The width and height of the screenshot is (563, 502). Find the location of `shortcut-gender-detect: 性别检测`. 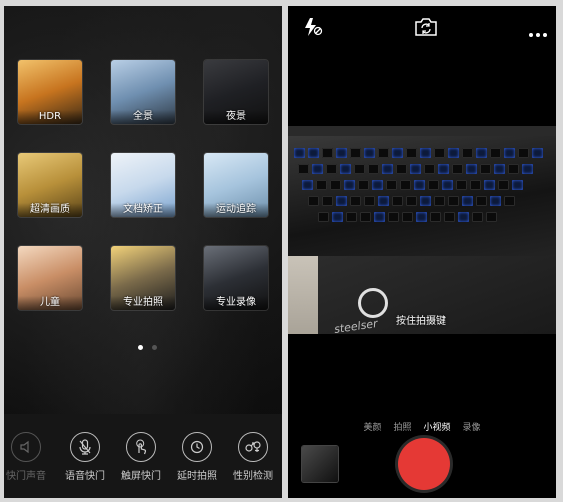

shortcut-gender-detect: 性别检测 is located at coordinates (253, 457).